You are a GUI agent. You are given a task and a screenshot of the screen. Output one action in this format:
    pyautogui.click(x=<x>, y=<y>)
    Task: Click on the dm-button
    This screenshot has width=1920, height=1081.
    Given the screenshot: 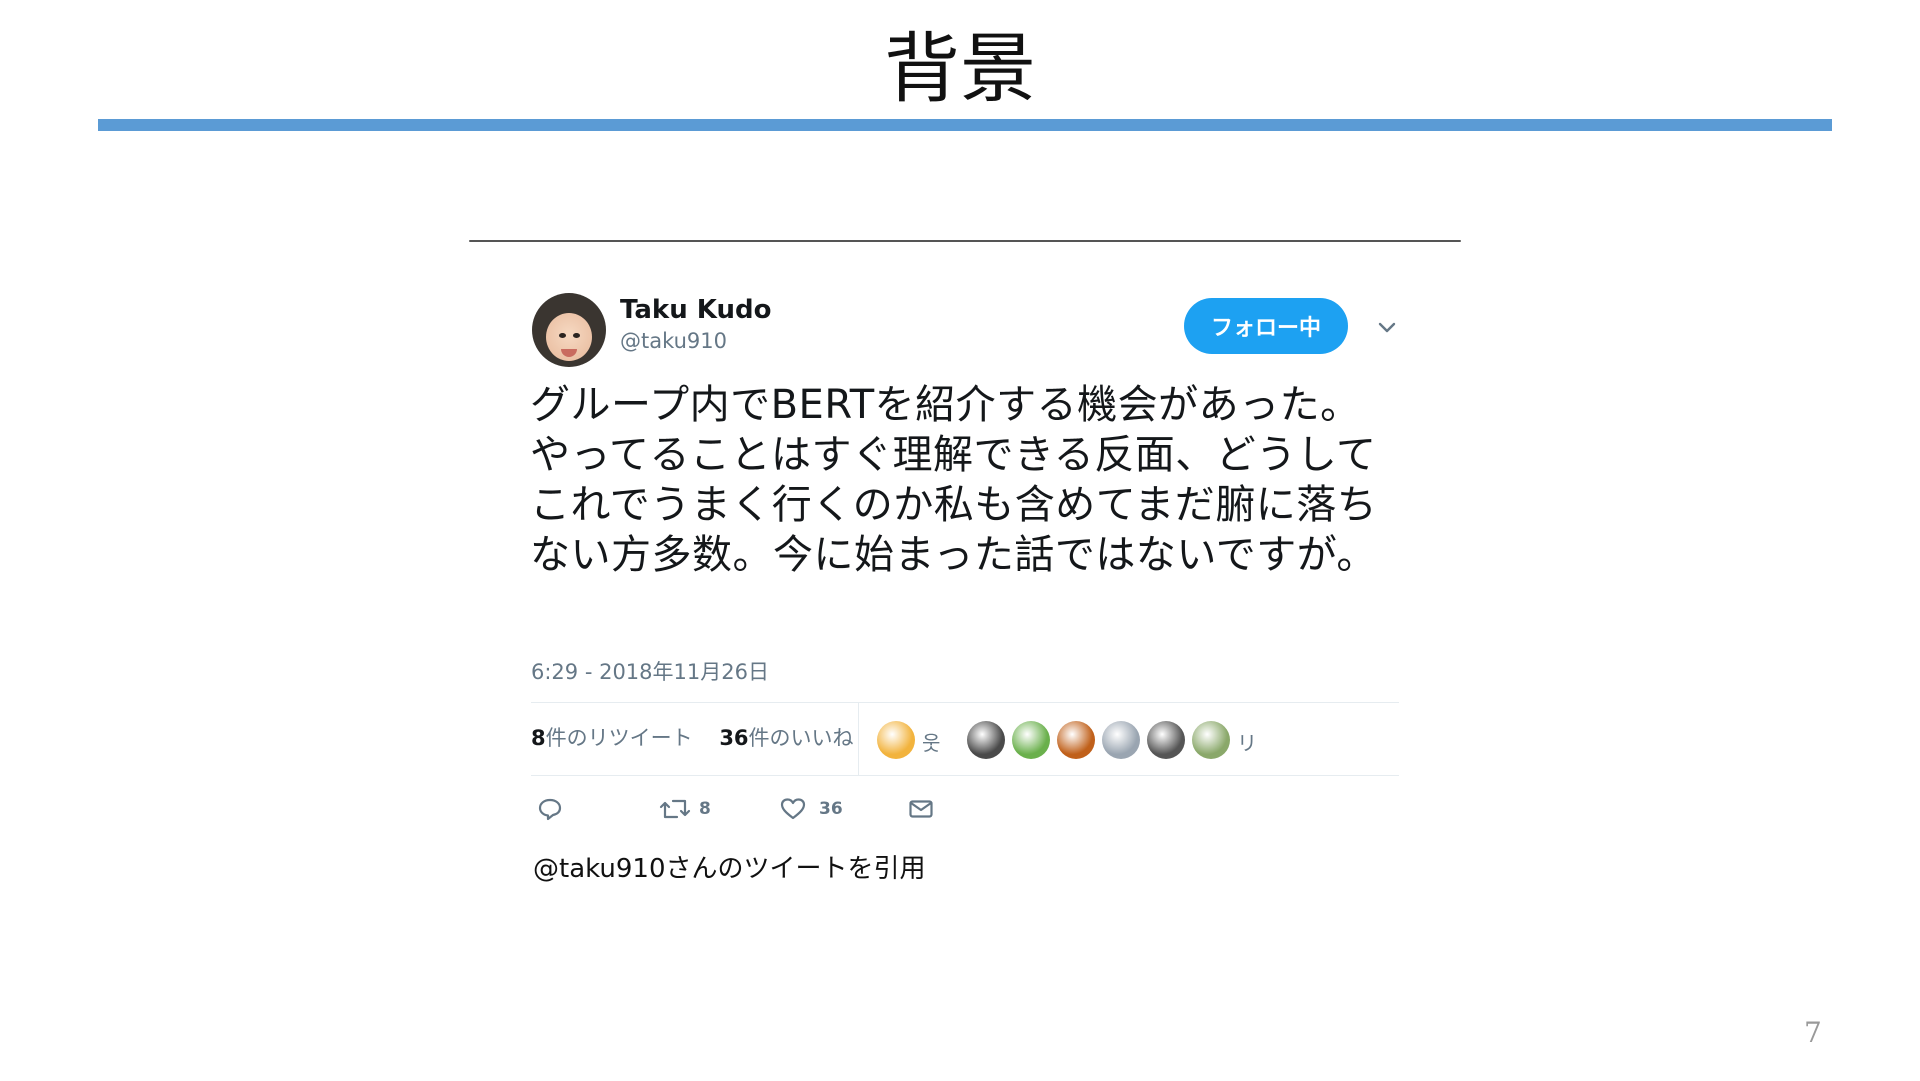 What is the action you would take?
    pyautogui.click(x=921, y=809)
    